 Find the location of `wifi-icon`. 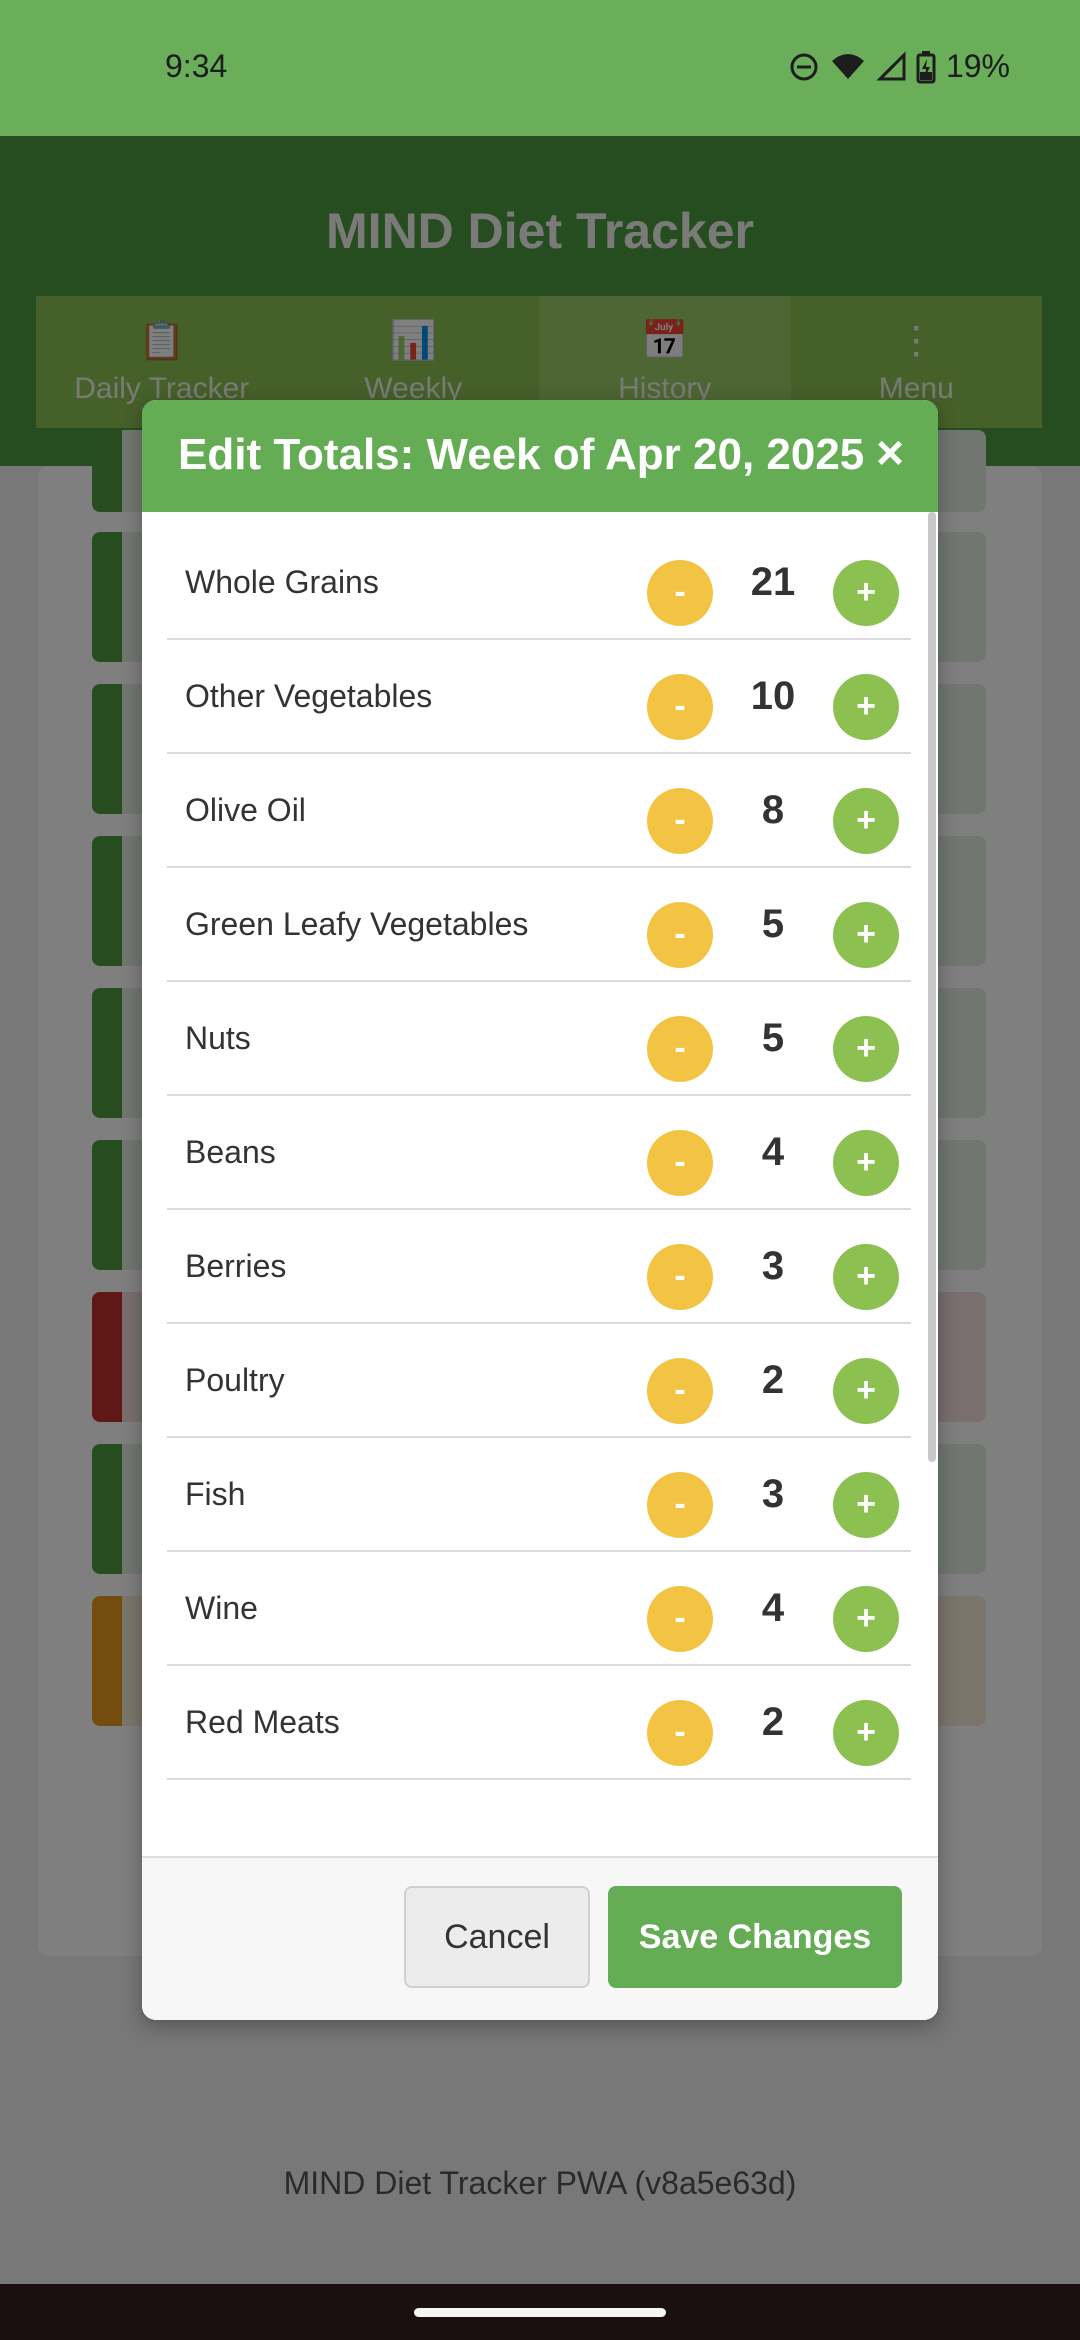

wifi-icon is located at coordinates (848, 67).